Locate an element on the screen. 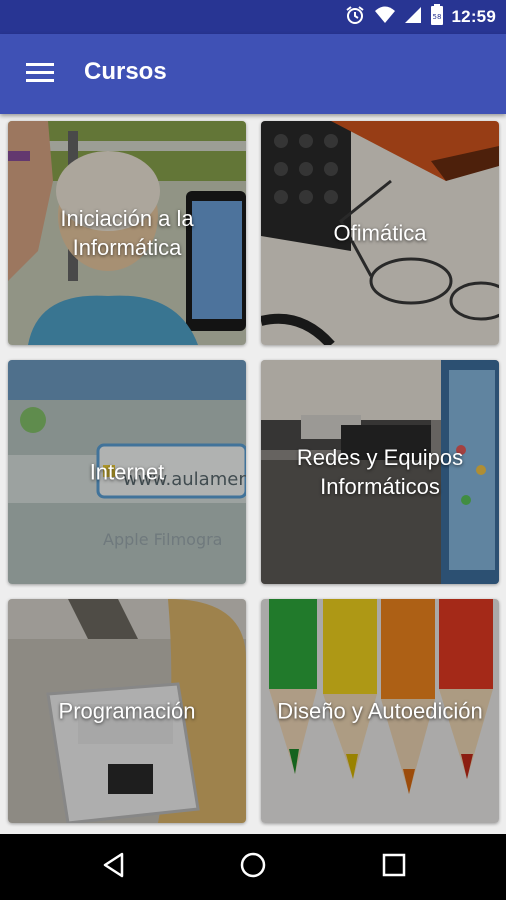 This screenshot has height=900, width=506. course-label-line1: Diseño y Autoedición is located at coordinates (380, 711).